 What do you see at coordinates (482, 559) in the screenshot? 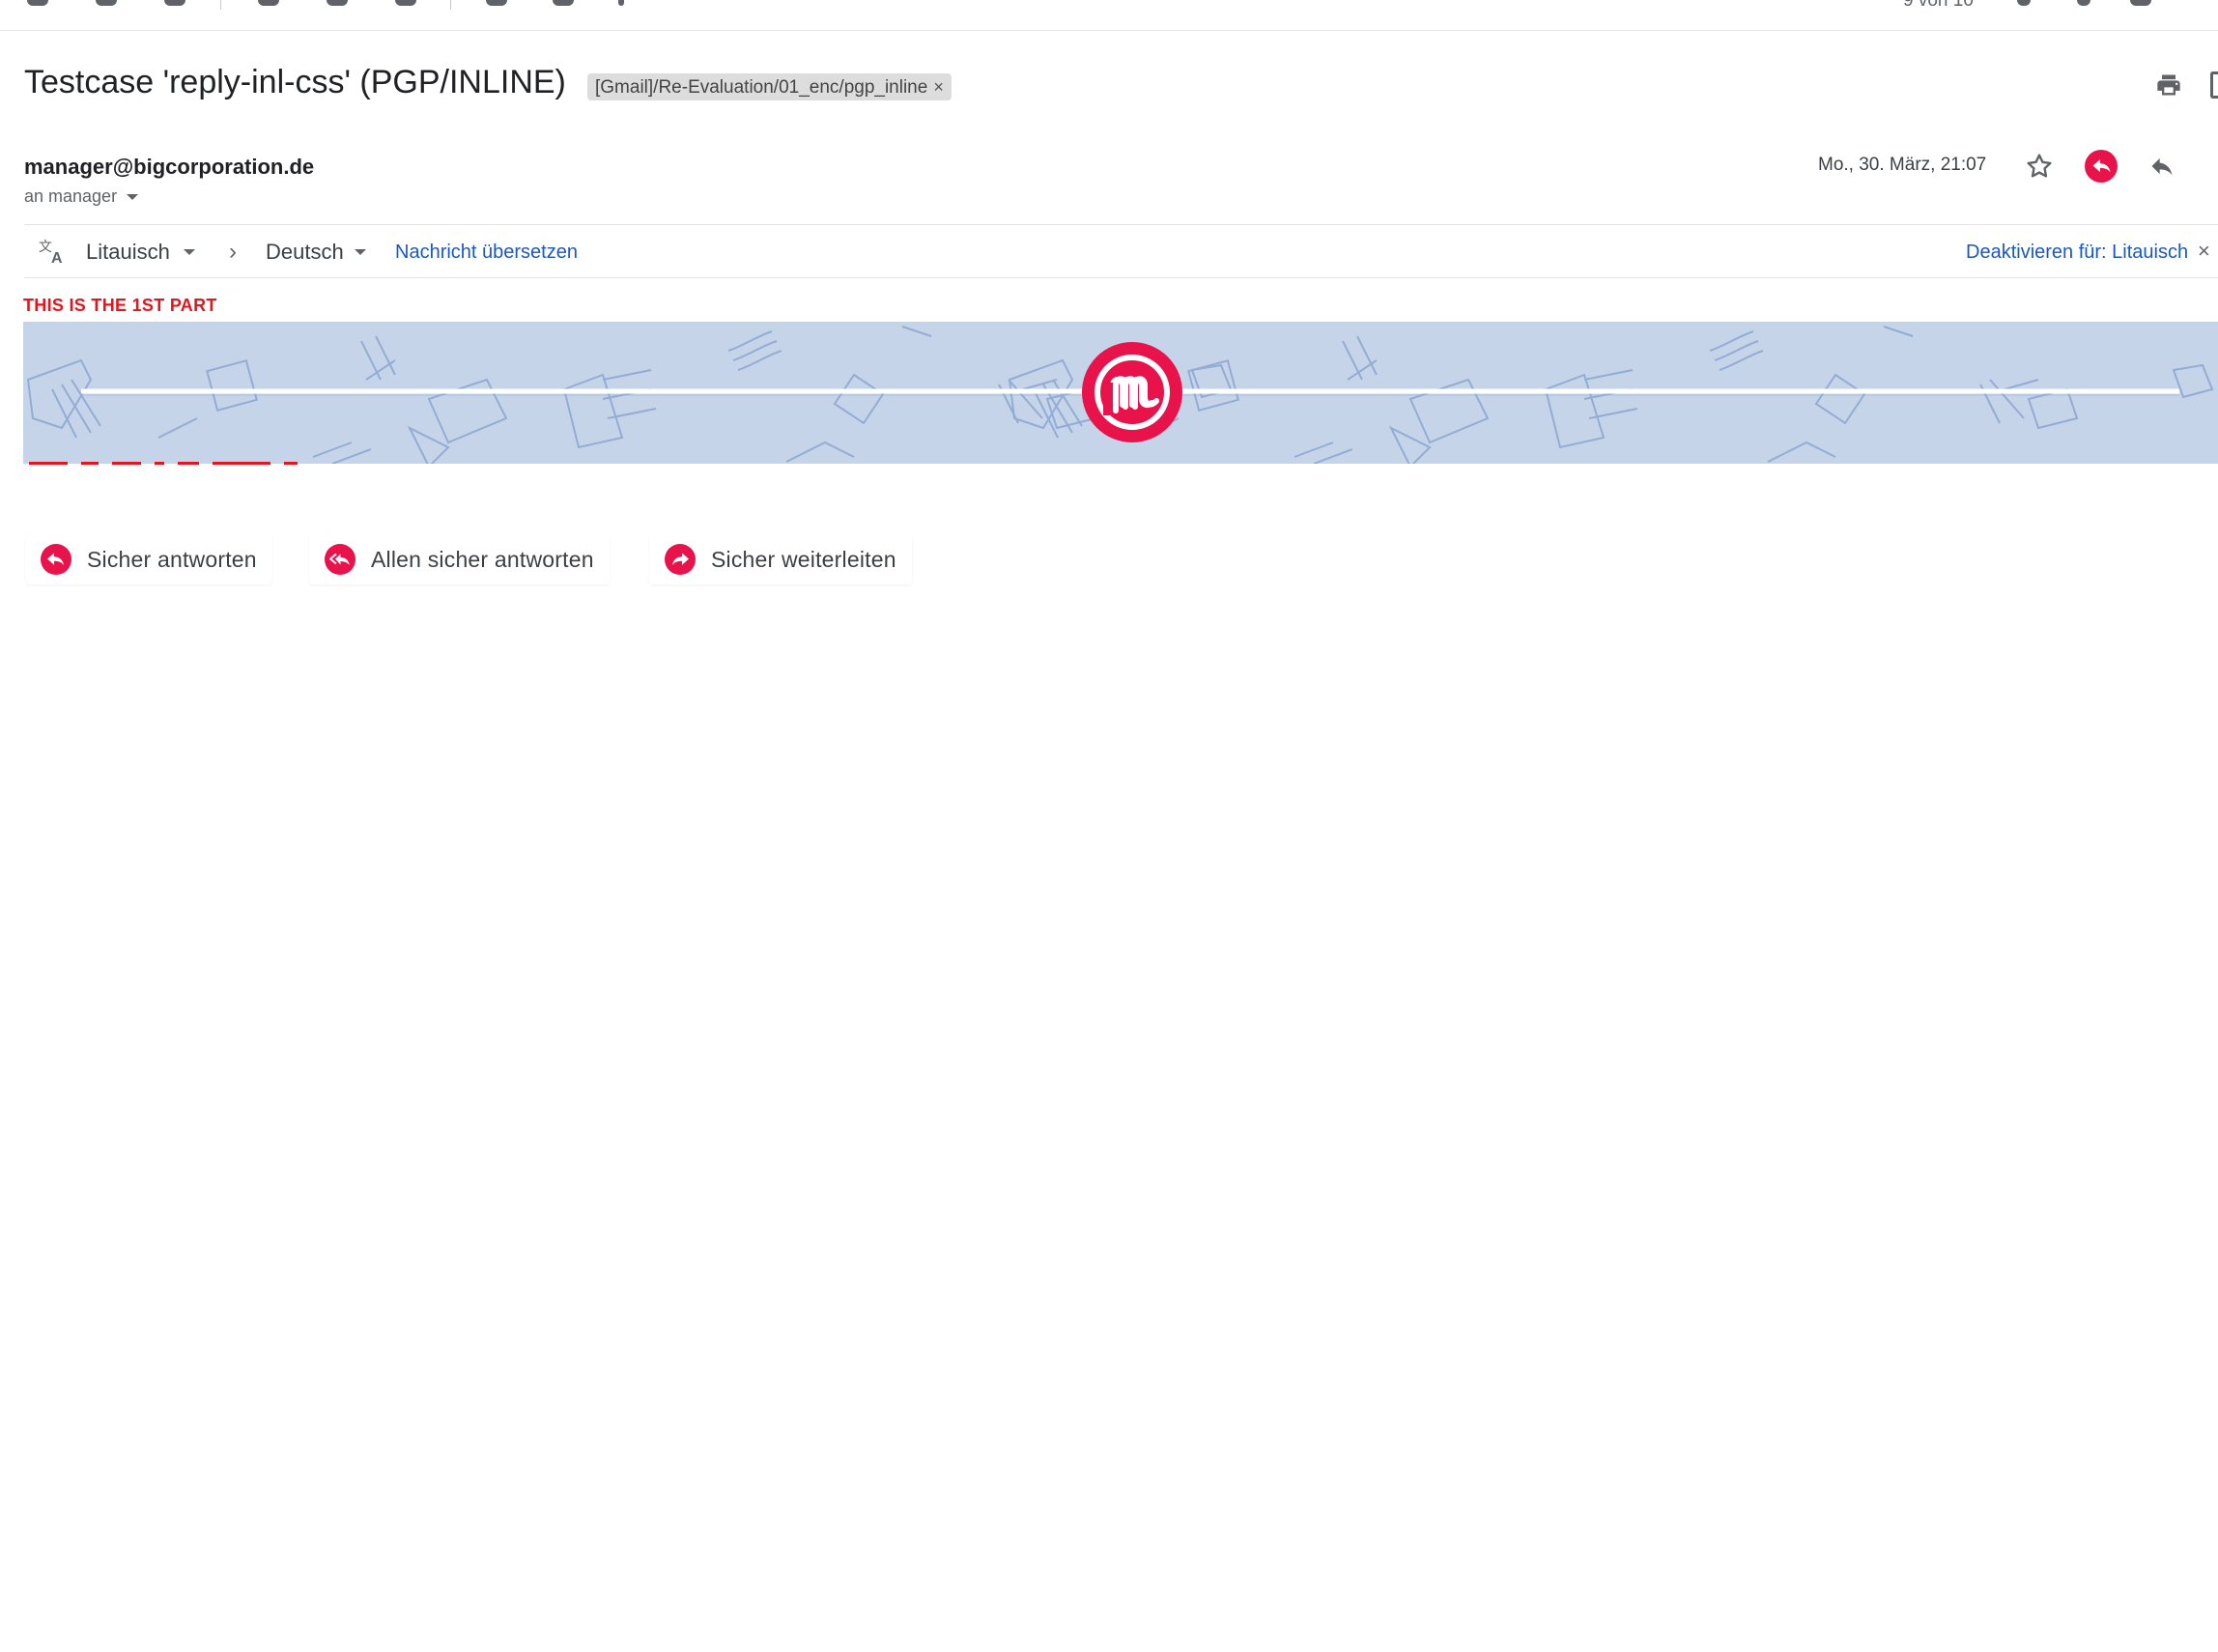
I see `secure-reply-all-label: Allen sicher antworten` at bounding box center [482, 559].